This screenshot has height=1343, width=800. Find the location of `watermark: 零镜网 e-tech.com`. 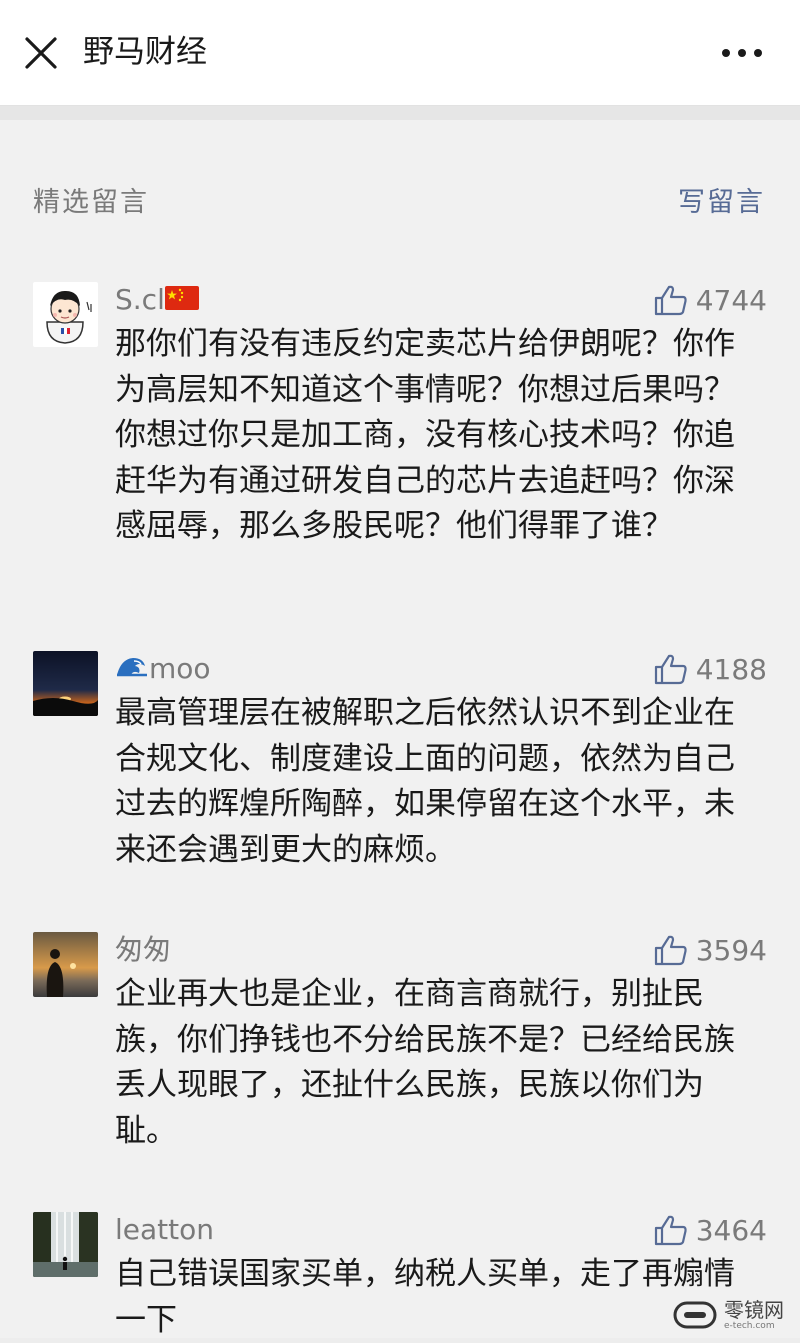

watermark: 零镜网 e-tech.com is located at coordinates (728, 1315).